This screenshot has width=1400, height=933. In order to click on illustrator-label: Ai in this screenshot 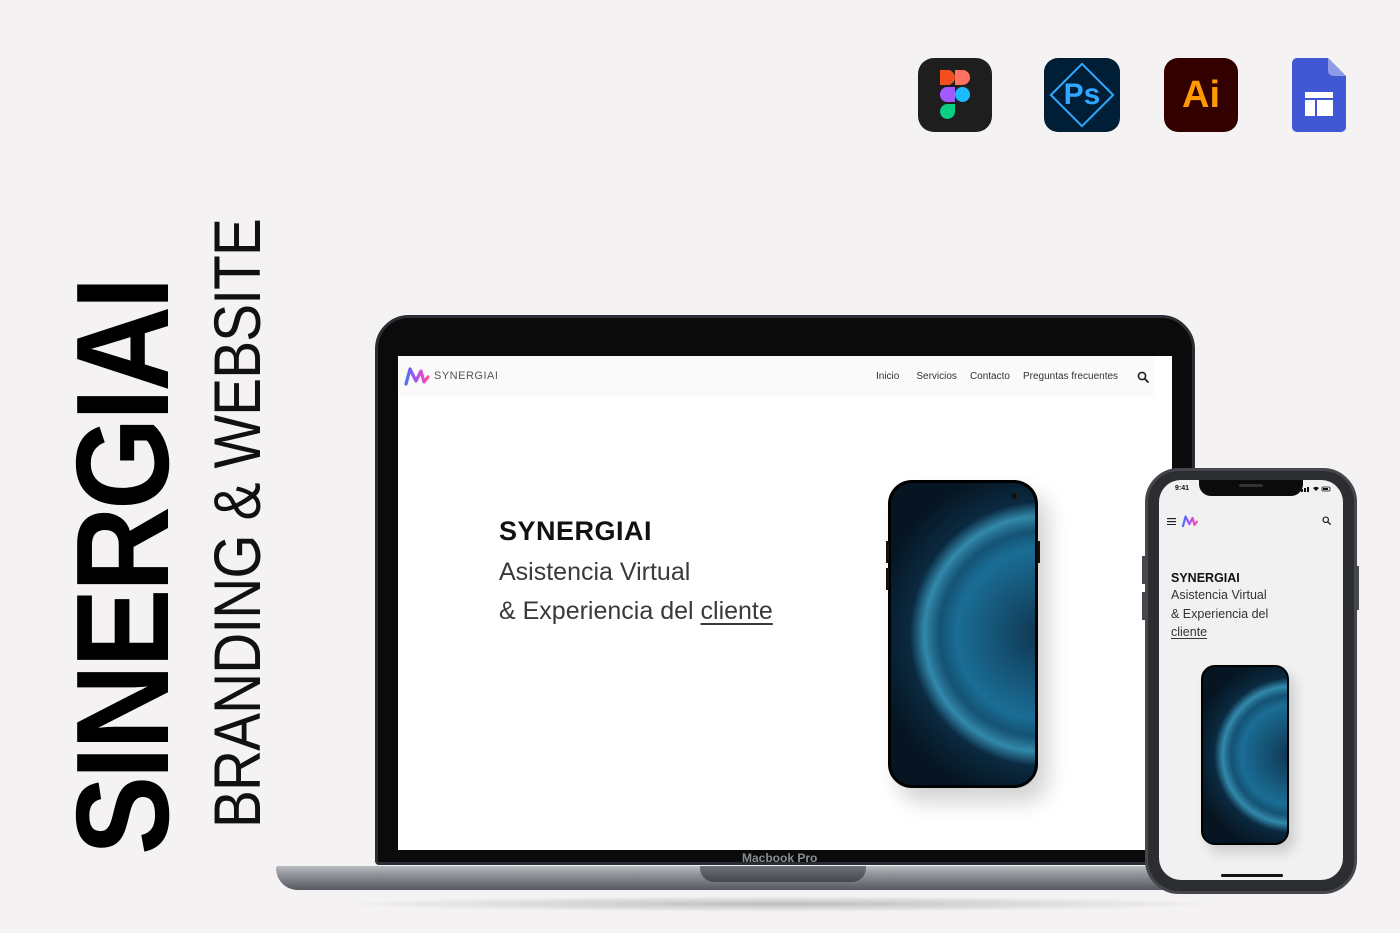, I will do `click(1201, 94)`.